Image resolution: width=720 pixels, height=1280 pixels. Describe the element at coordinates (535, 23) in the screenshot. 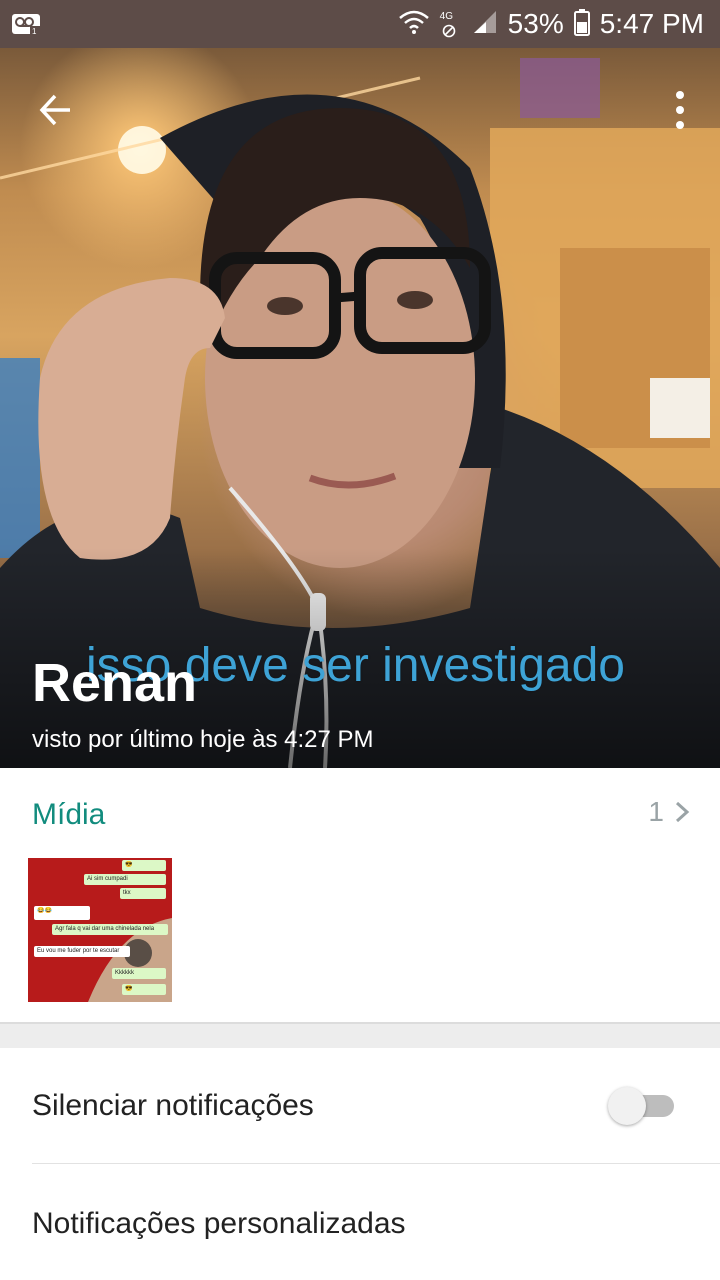

I see `battery-percent: 53%` at that location.